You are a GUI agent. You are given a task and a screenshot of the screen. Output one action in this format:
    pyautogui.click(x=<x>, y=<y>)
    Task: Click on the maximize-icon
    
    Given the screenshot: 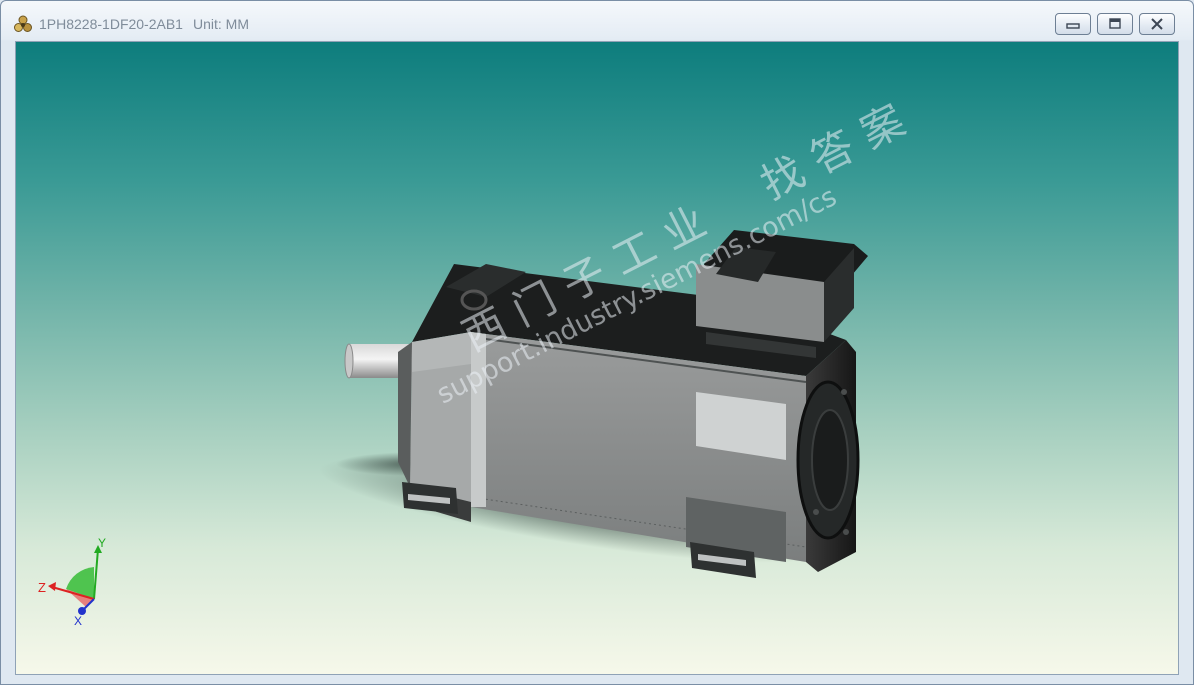 What is the action you would take?
    pyautogui.click(x=1115, y=23)
    